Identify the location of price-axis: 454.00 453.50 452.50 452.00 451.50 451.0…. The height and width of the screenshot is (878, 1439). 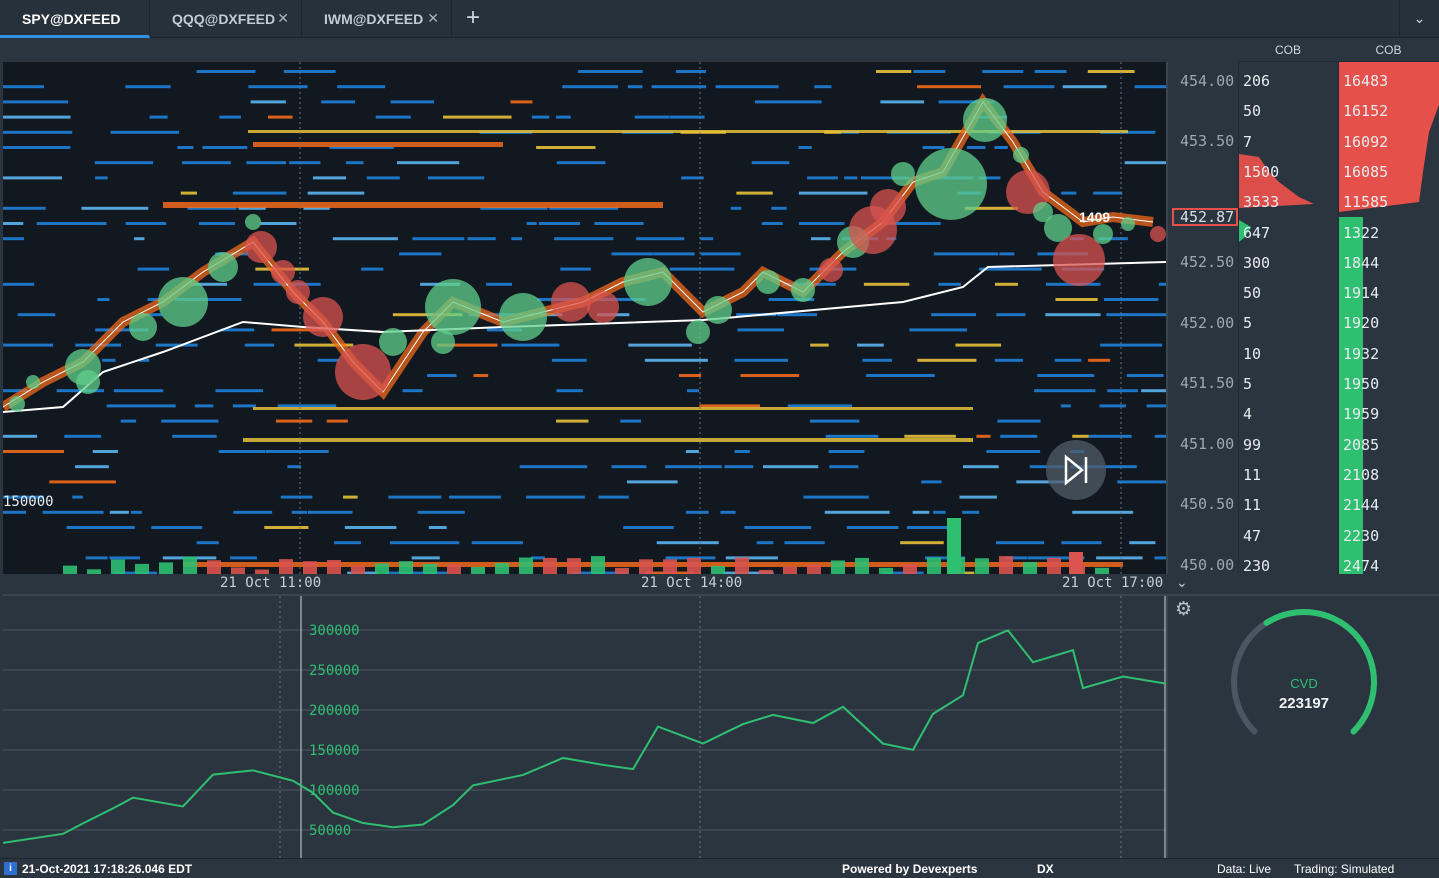
(1202, 318).